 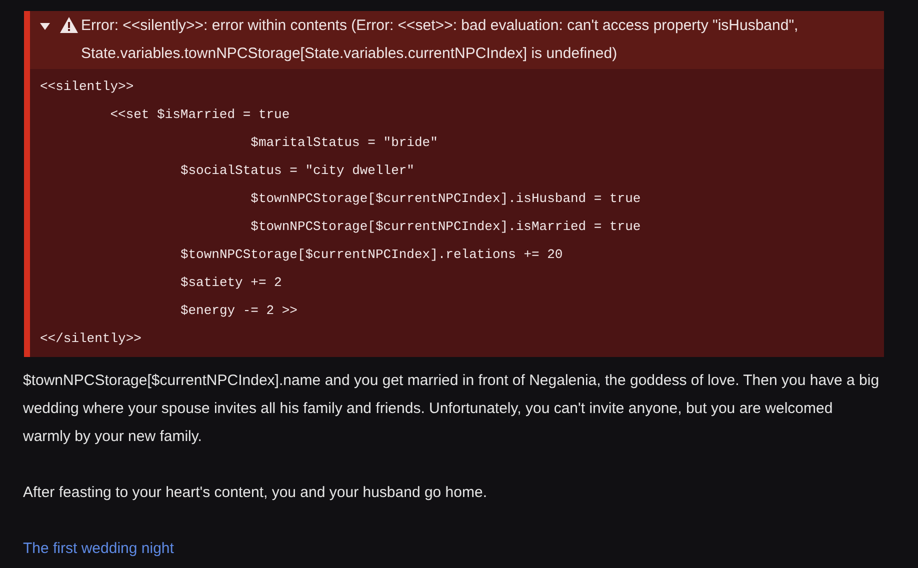 I want to click on code-line: $socialStatus = "city dweller", so click(x=296, y=171).